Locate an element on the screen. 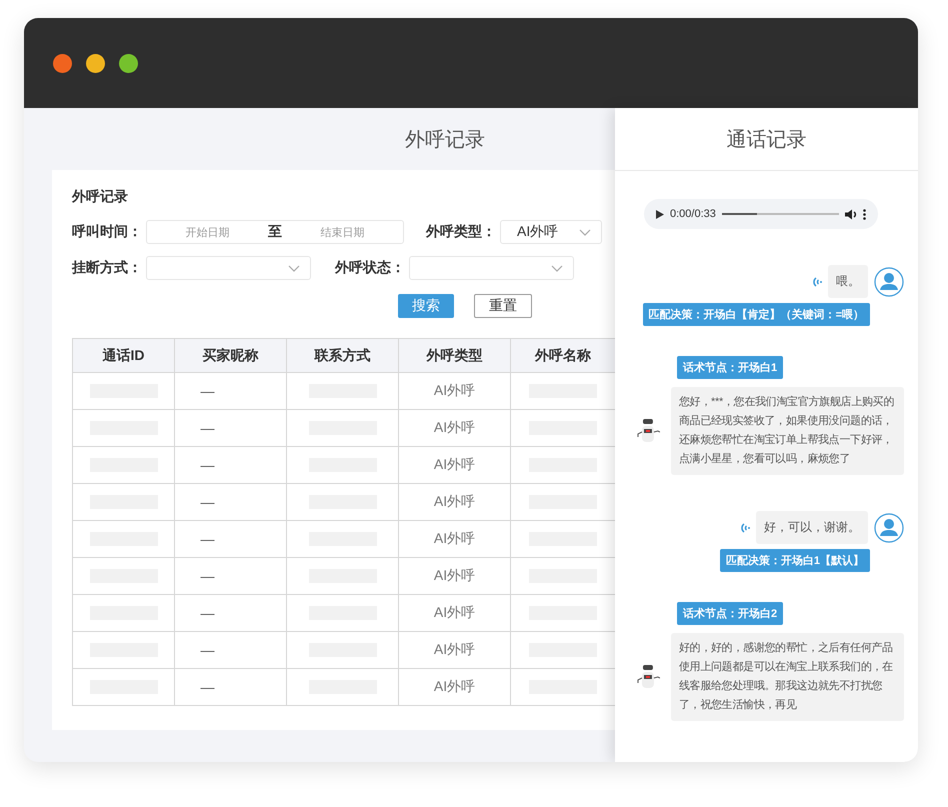  column-header: 联系方式 is located at coordinates (342, 355).